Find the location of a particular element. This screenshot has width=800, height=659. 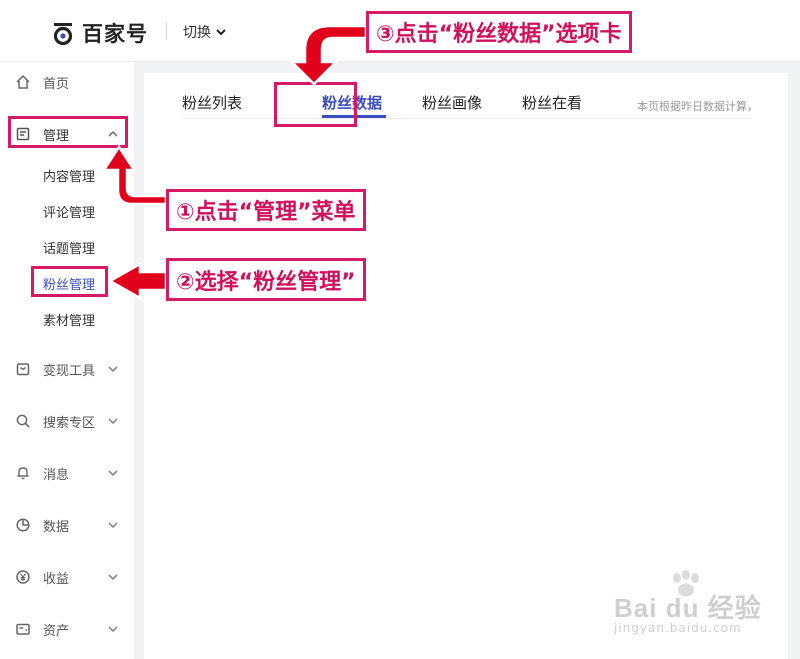

sidebar-item-earnings: 收益 is located at coordinates (67, 577).